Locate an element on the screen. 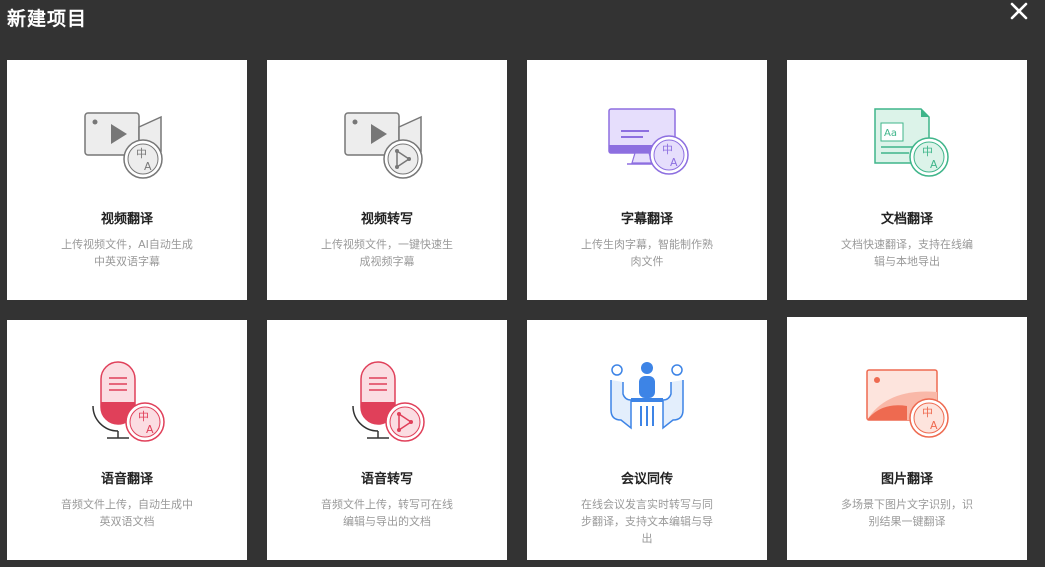 The width and height of the screenshot is (1045, 567). close-button is located at coordinates (1019, 12).